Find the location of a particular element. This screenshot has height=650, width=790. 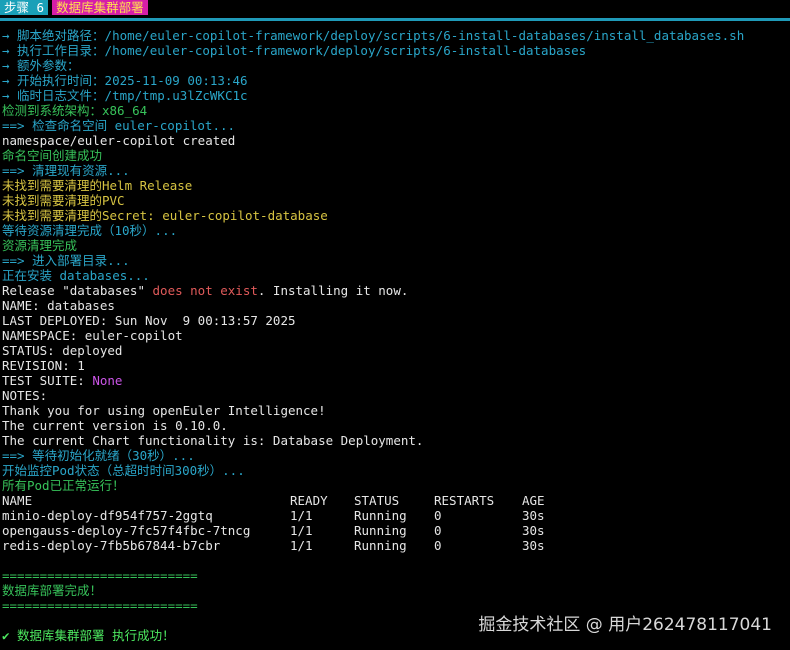

header-age: AGE is located at coordinates (533, 500).